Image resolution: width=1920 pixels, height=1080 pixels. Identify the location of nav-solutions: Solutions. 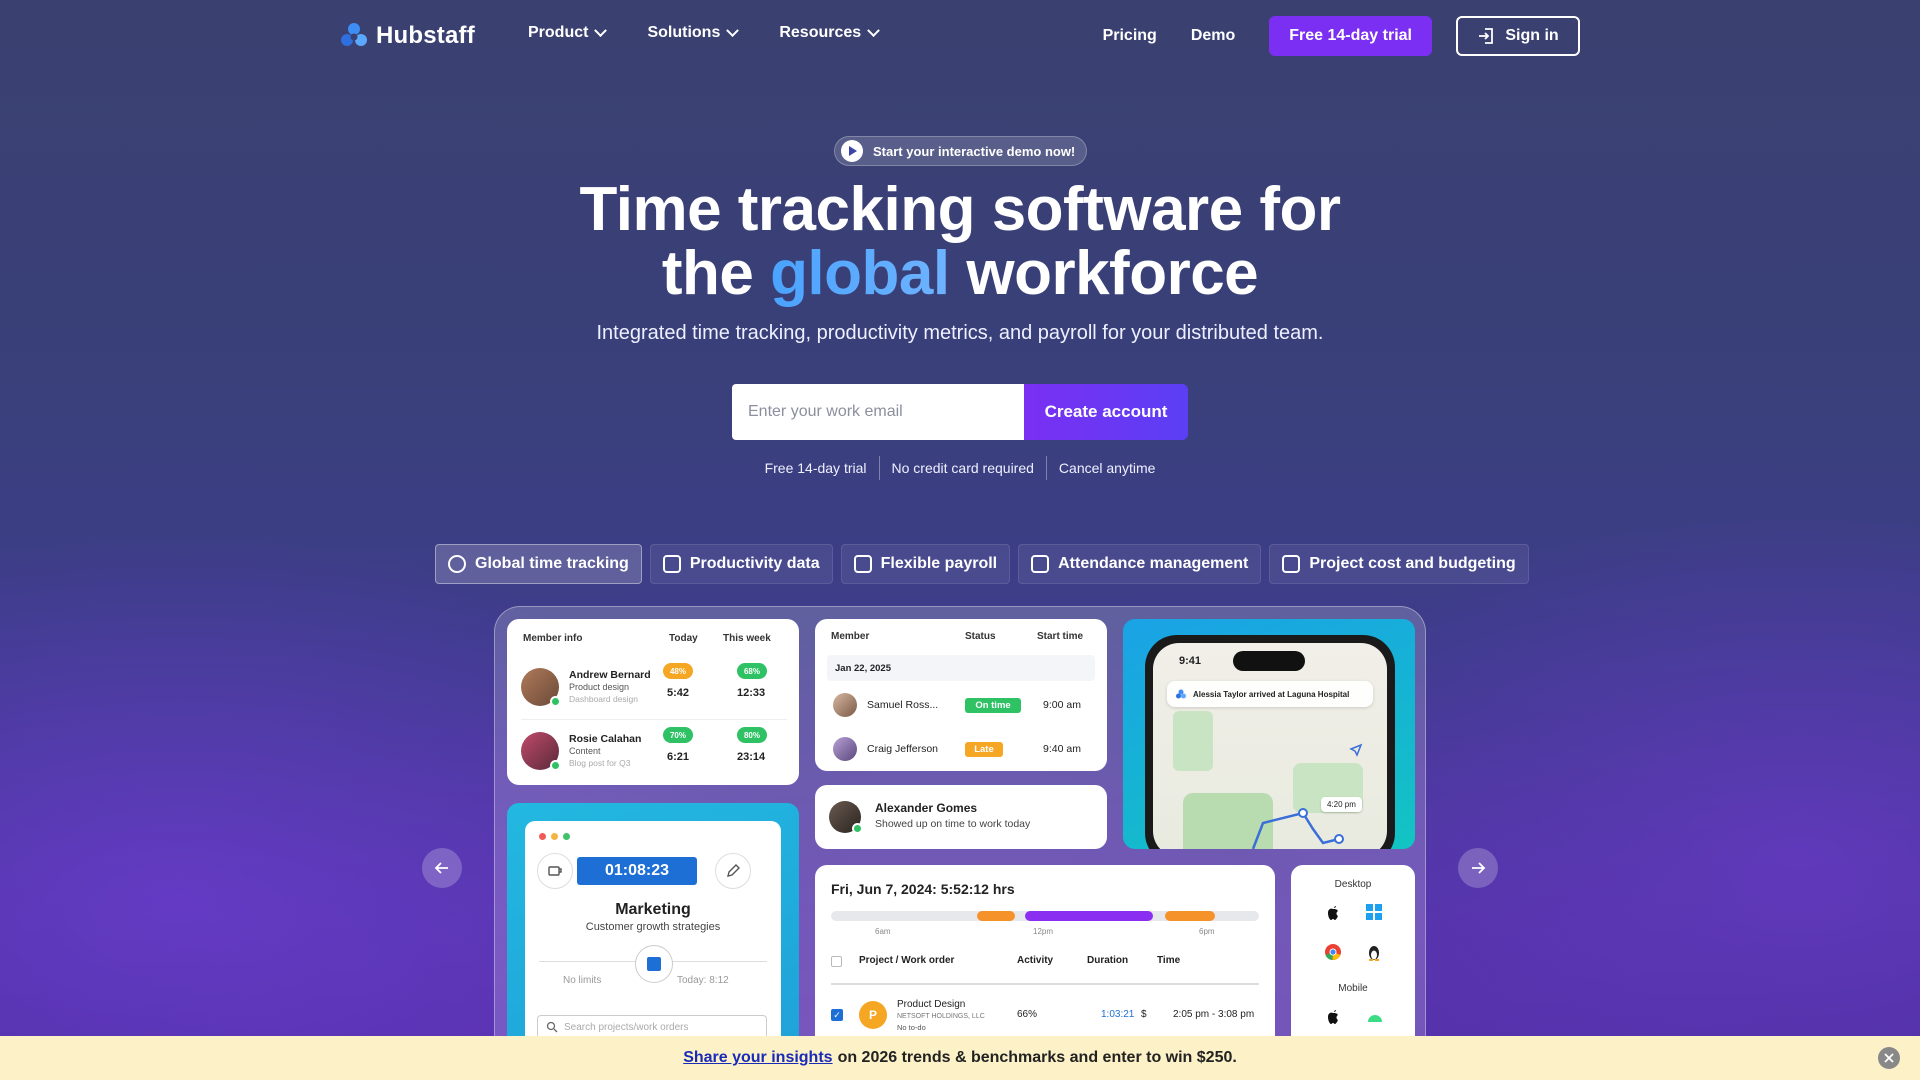
(693, 32).